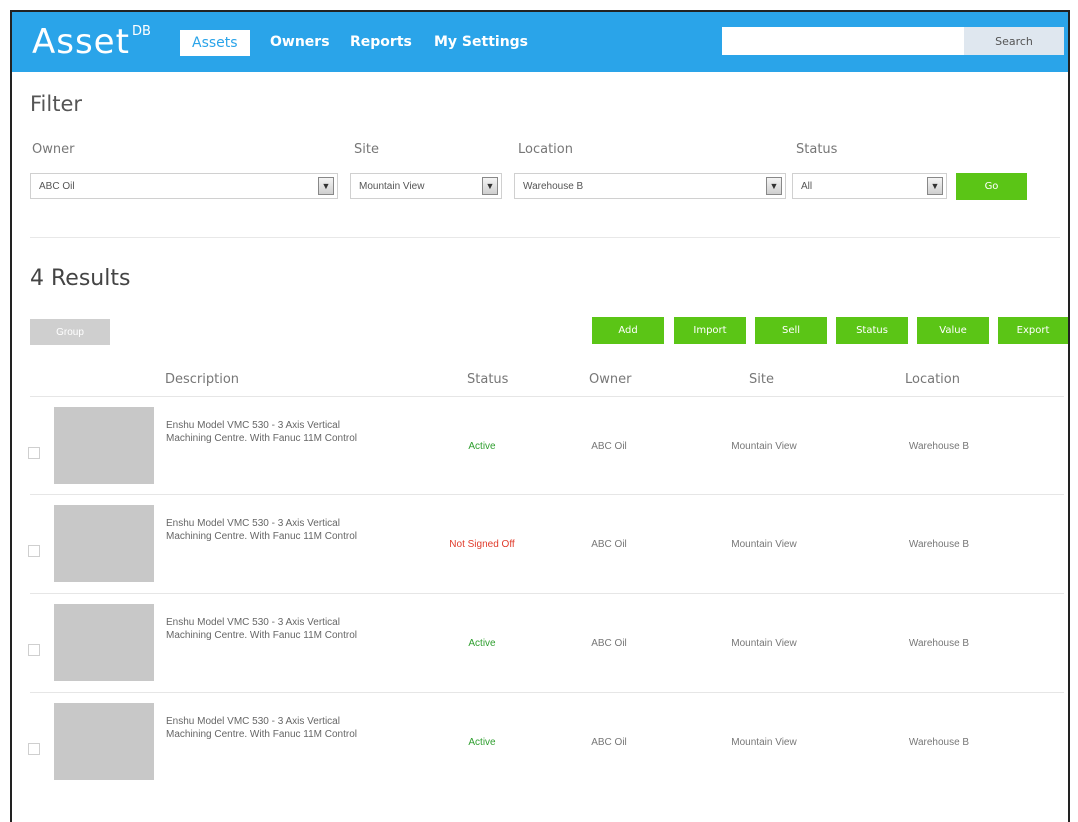  I want to click on results-heading: 4 Results, so click(80, 278).